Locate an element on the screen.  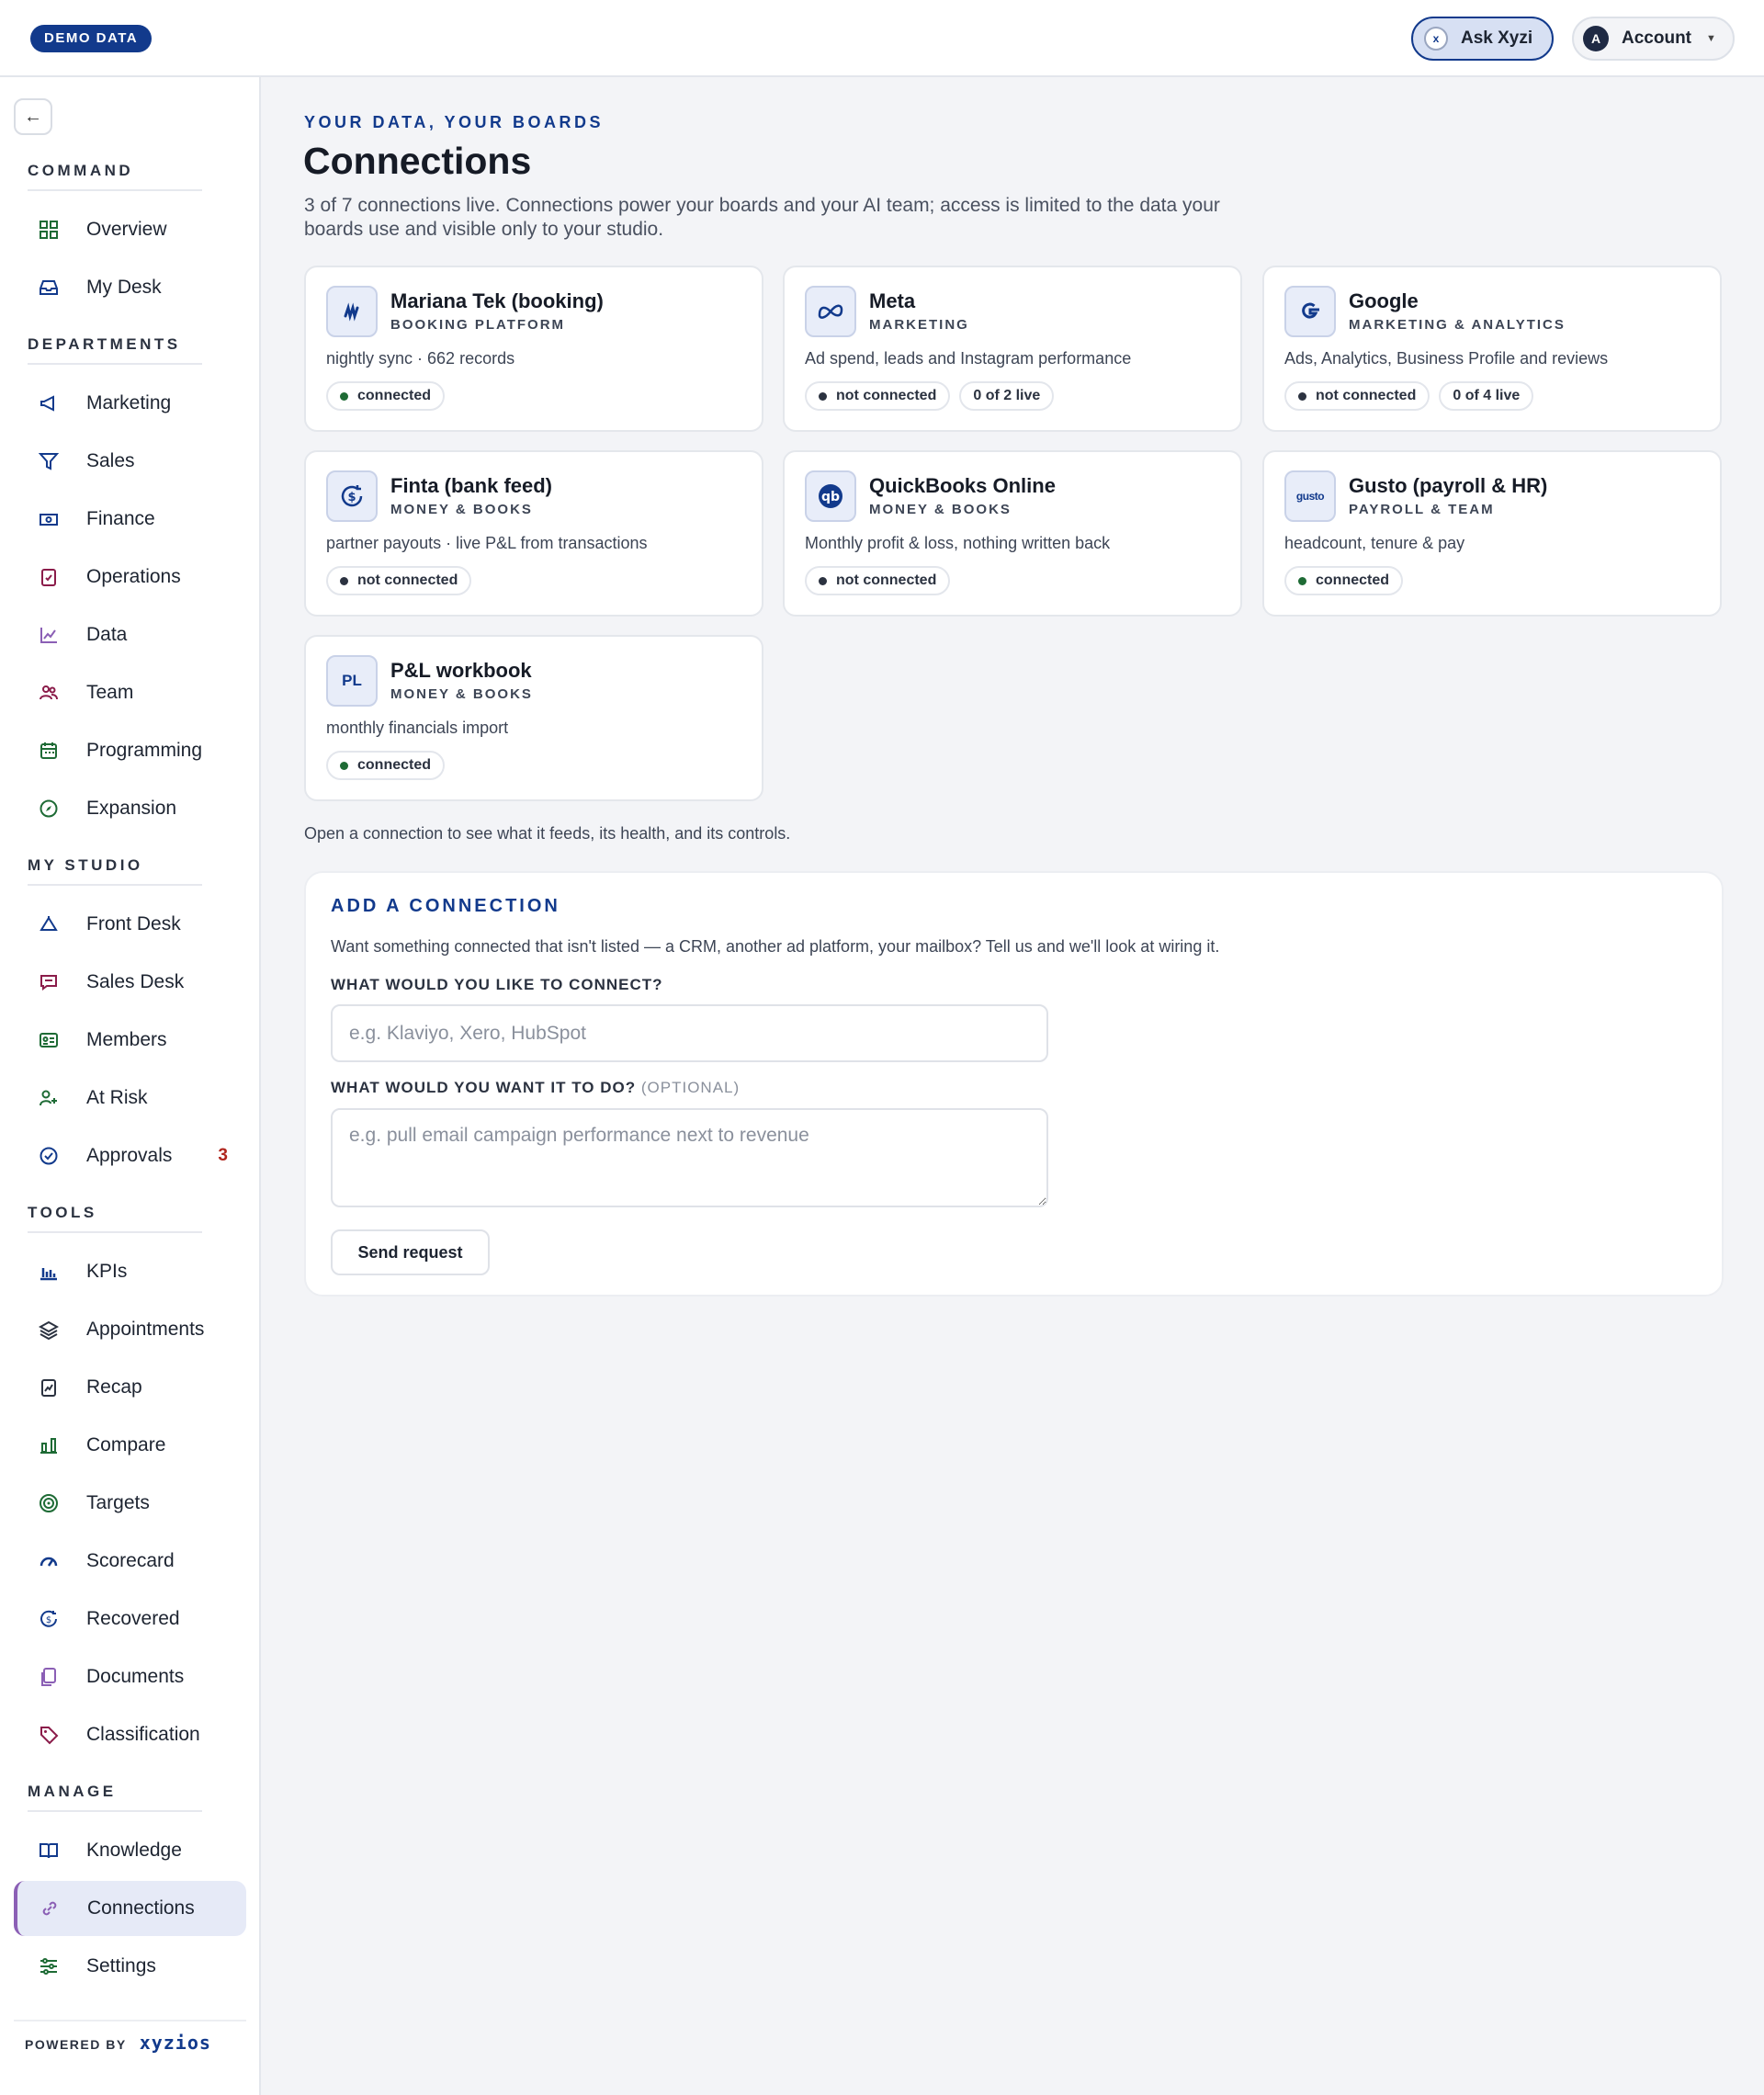
status-badge: connected is located at coordinates (1344, 580).